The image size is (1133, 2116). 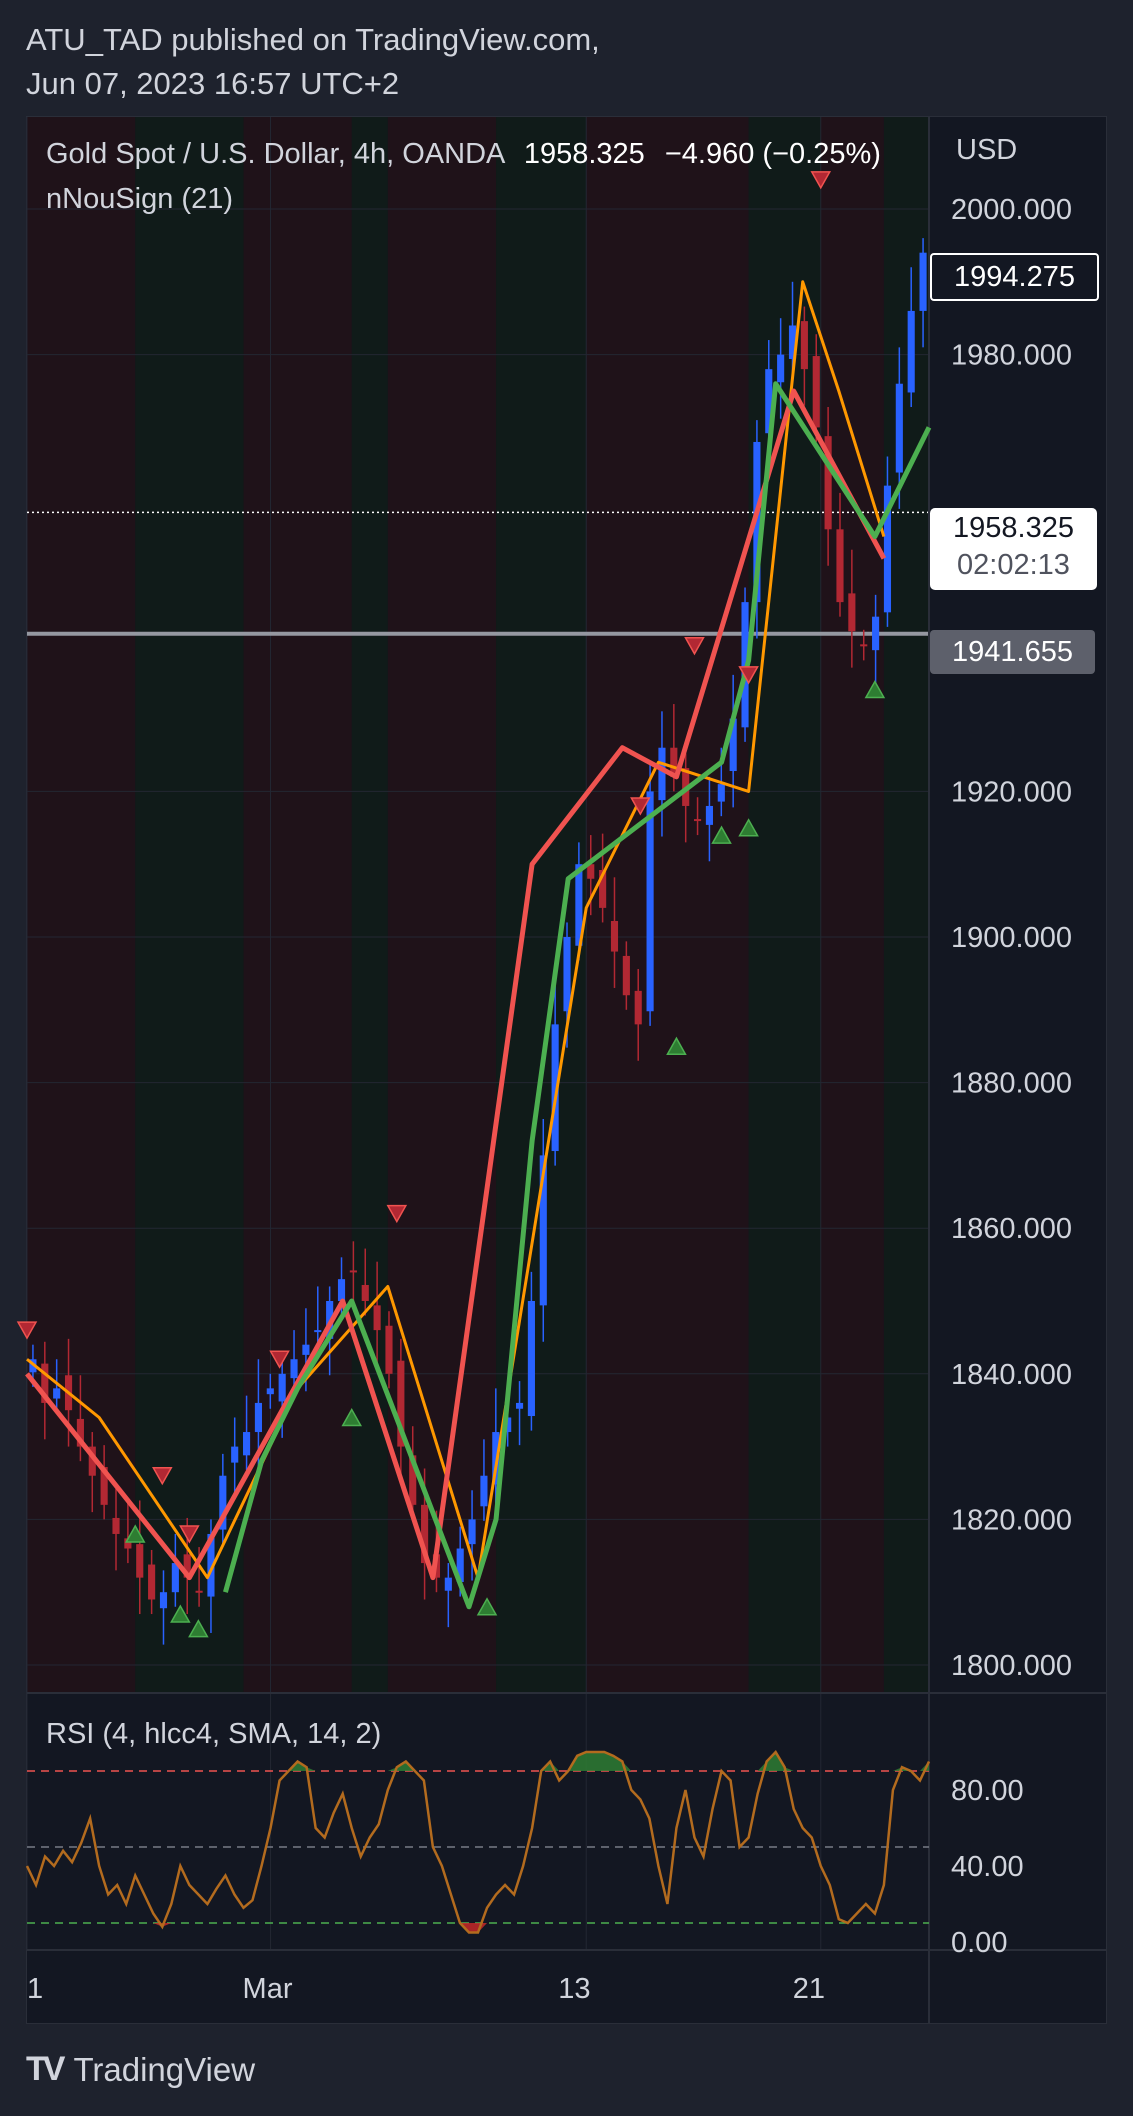 What do you see at coordinates (987, 1867) in the screenshot?
I see `rsi-tick-label: 40.00` at bounding box center [987, 1867].